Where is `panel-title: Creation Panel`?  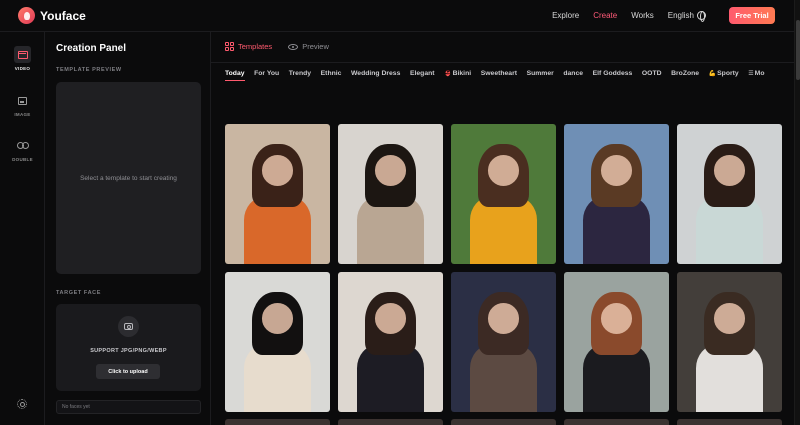
panel-title: Creation Panel is located at coordinates (91, 48).